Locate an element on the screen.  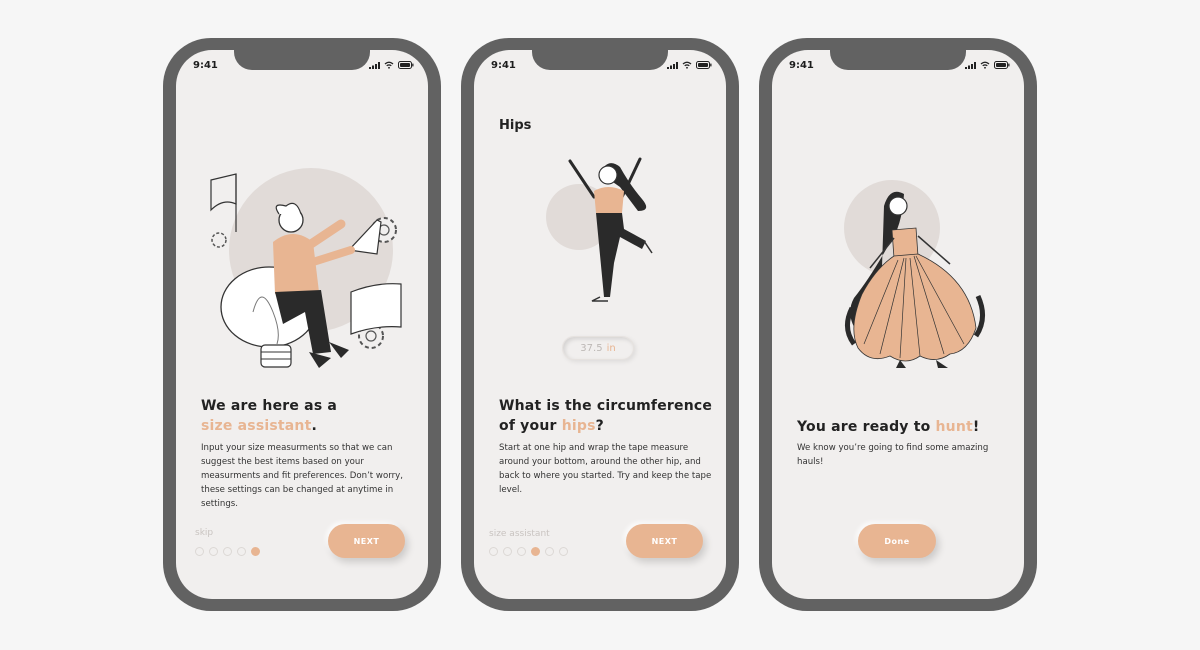
intro-heading-line1: We are here as a is located at coordinates (269, 406).